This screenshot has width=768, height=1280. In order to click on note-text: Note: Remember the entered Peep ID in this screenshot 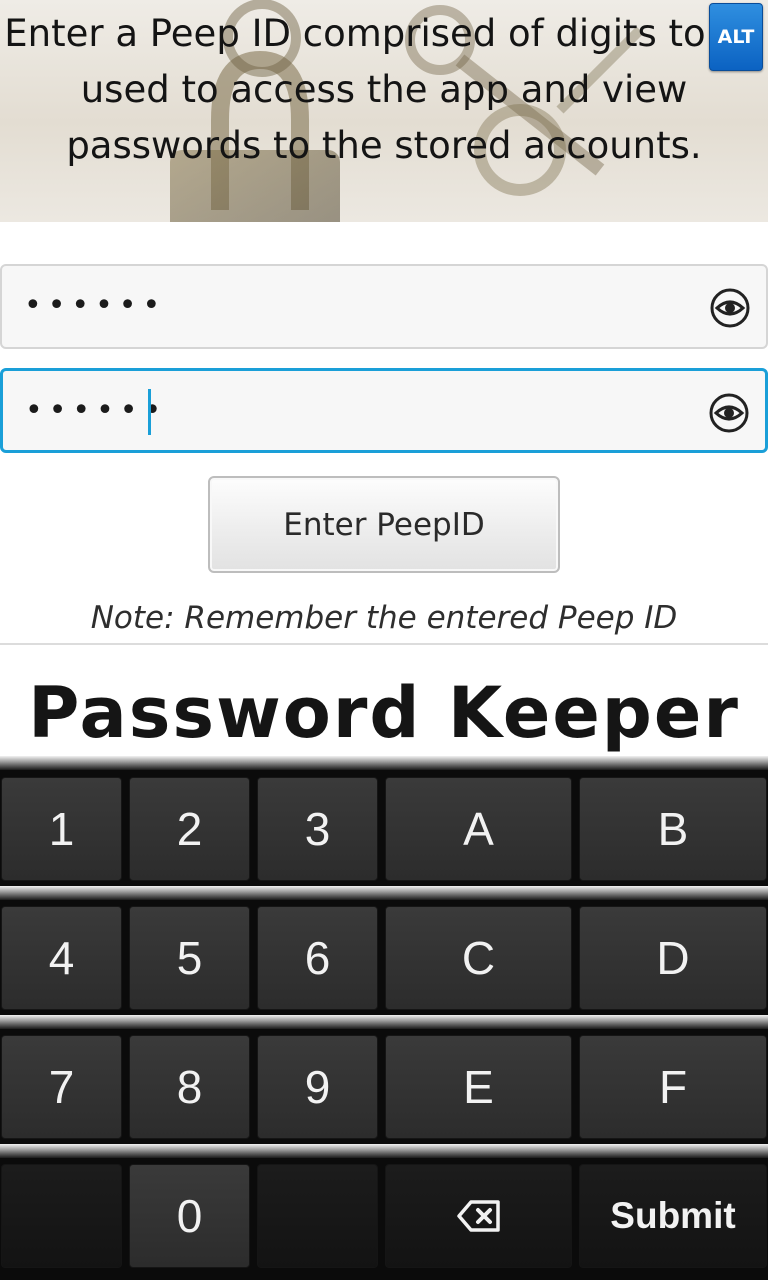, I will do `click(384, 618)`.